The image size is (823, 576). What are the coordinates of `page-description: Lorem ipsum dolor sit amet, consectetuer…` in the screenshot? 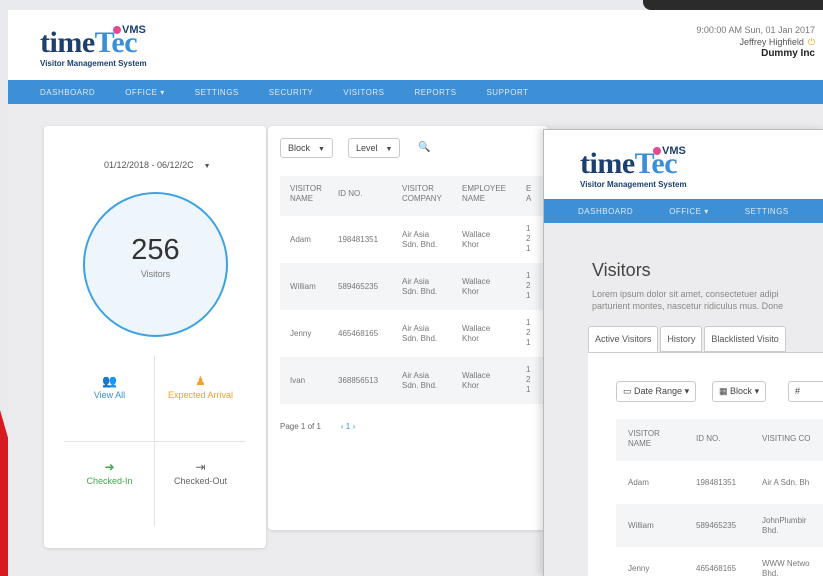 It's located at (687, 300).